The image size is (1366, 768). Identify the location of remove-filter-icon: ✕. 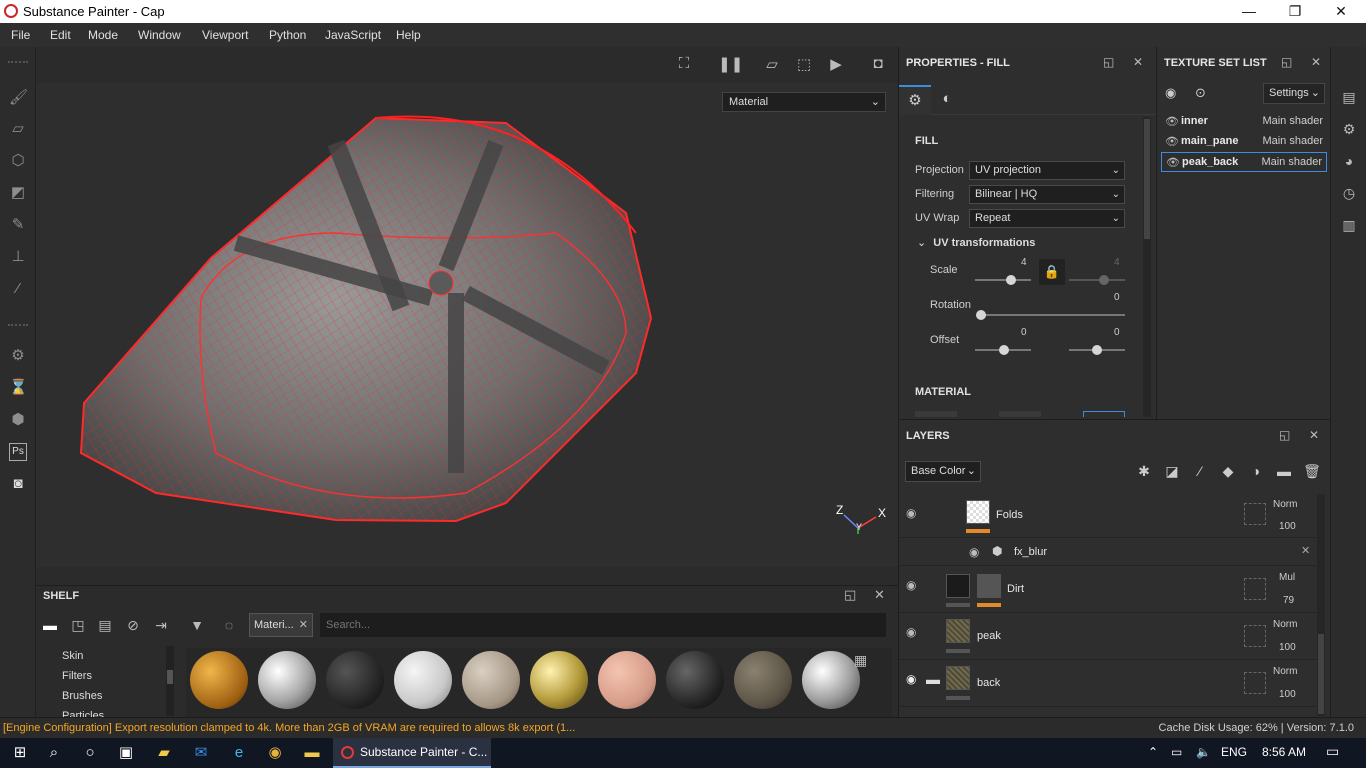
(303, 625).